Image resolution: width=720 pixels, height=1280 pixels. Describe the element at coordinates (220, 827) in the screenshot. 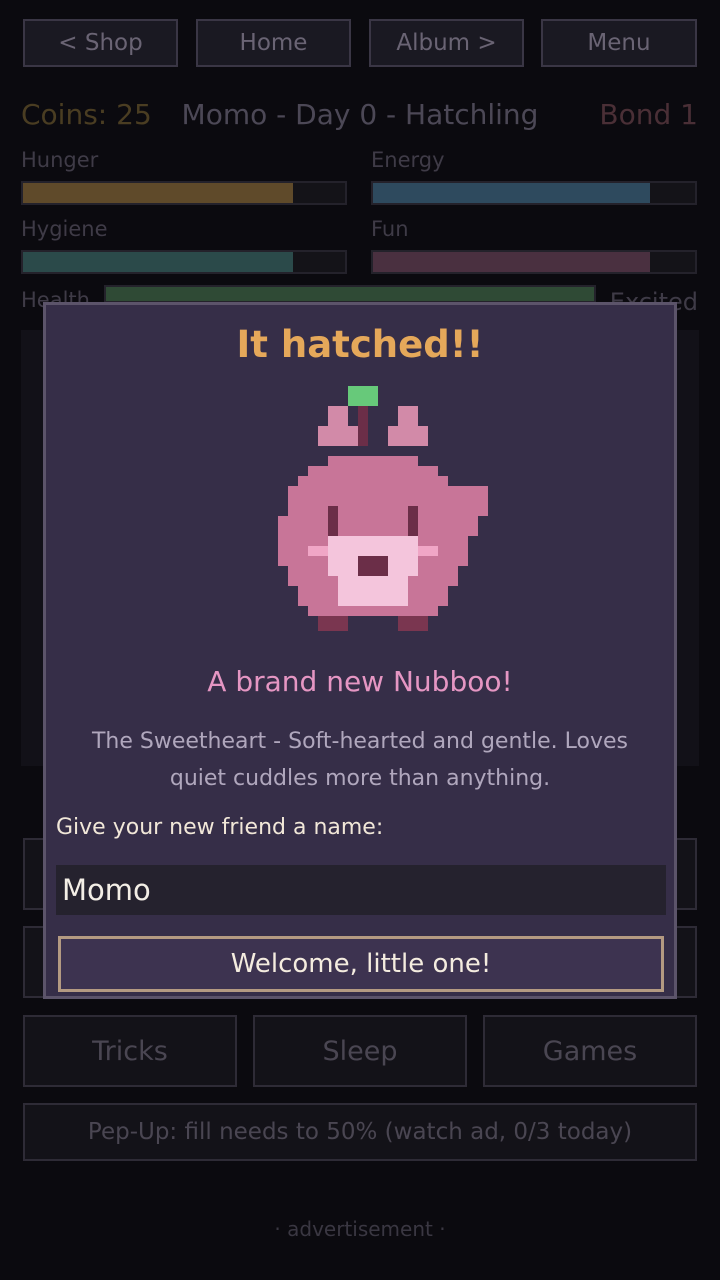

I see `name-prompt: Give your new friend a name:` at that location.